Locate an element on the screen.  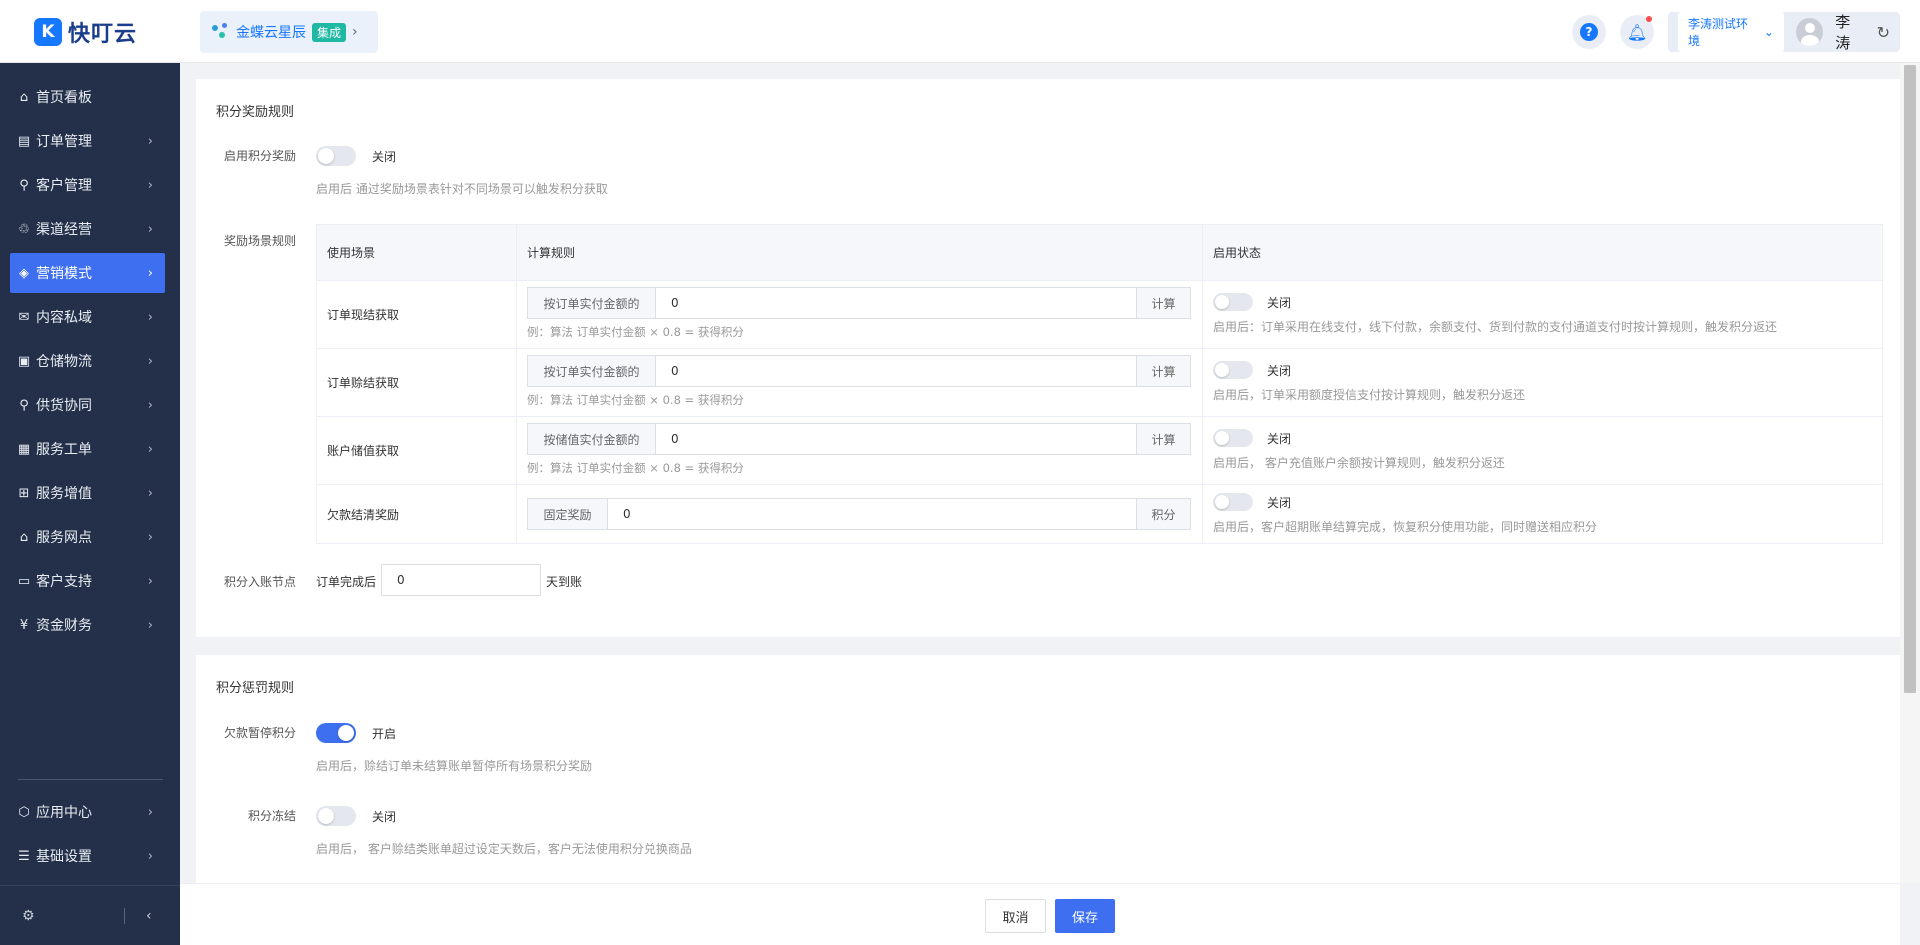
sidebar-item-label: 渠道经营 is located at coordinates (64, 230).